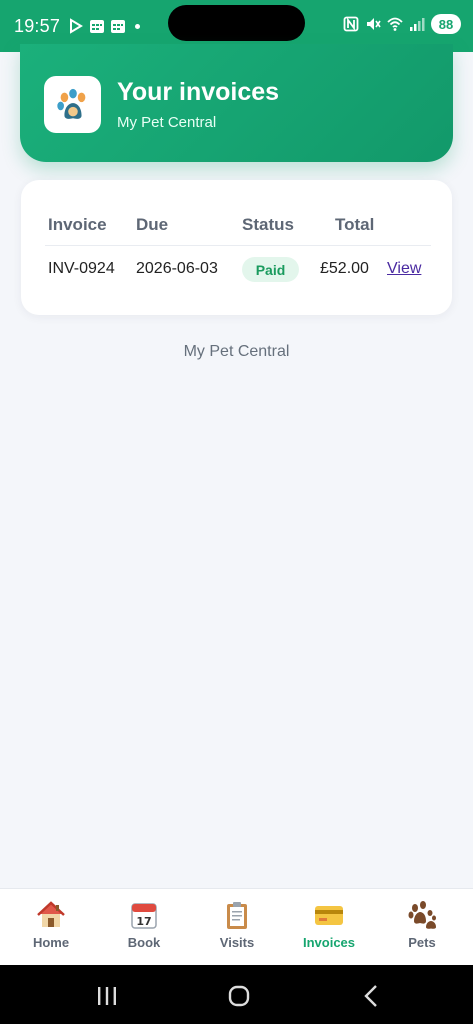 The height and width of the screenshot is (1024, 473). What do you see at coordinates (395, 24) in the screenshot?
I see `wifi-icon` at bounding box center [395, 24].